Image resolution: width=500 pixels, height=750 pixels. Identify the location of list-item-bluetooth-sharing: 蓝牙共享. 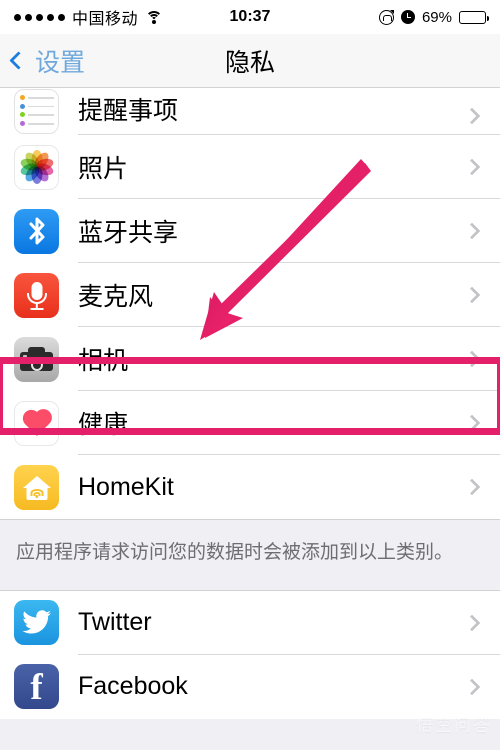
(250, 231).